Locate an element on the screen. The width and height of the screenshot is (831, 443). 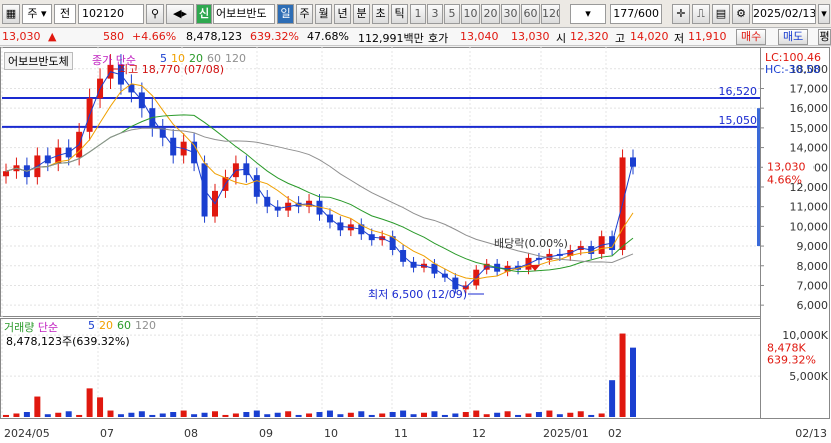
interval-custom-input: ▾ is located at coordinates (588, 14).